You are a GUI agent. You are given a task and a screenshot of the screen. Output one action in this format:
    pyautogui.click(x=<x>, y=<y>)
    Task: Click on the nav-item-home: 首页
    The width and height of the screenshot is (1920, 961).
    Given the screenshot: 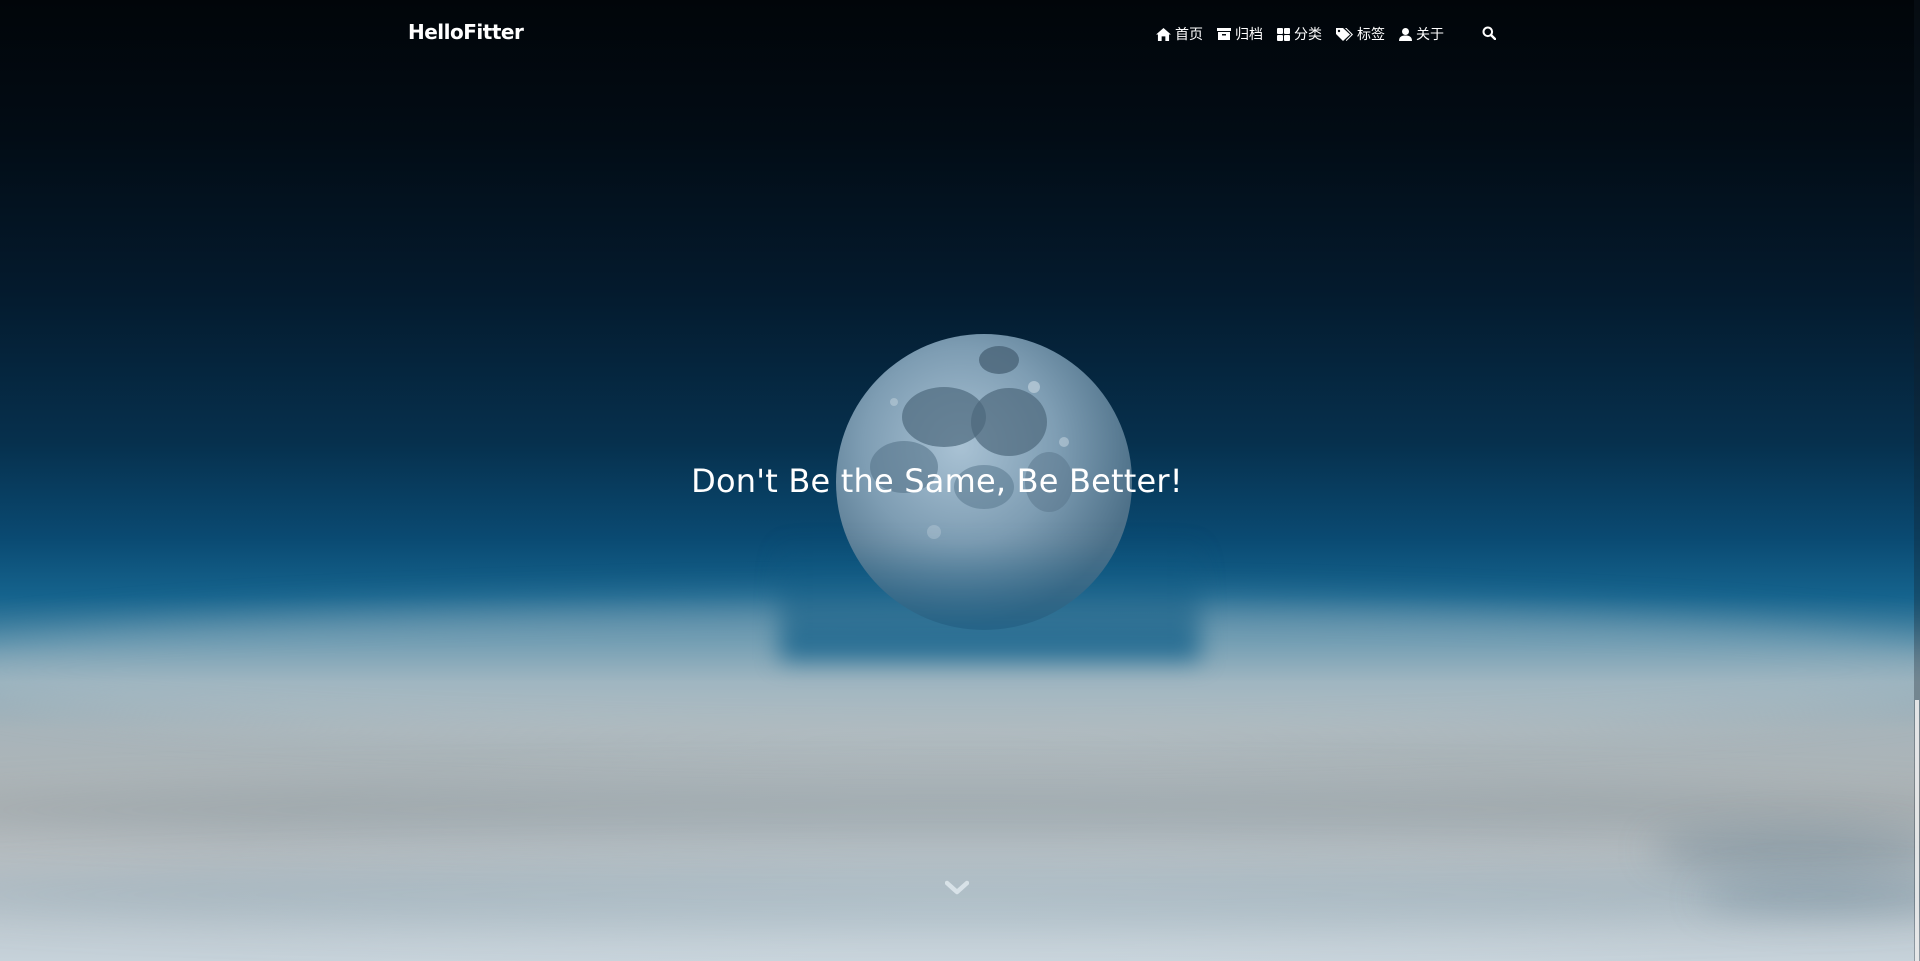 What is the action you would take?
    pyautogui.click(x=1179, y=34)
    